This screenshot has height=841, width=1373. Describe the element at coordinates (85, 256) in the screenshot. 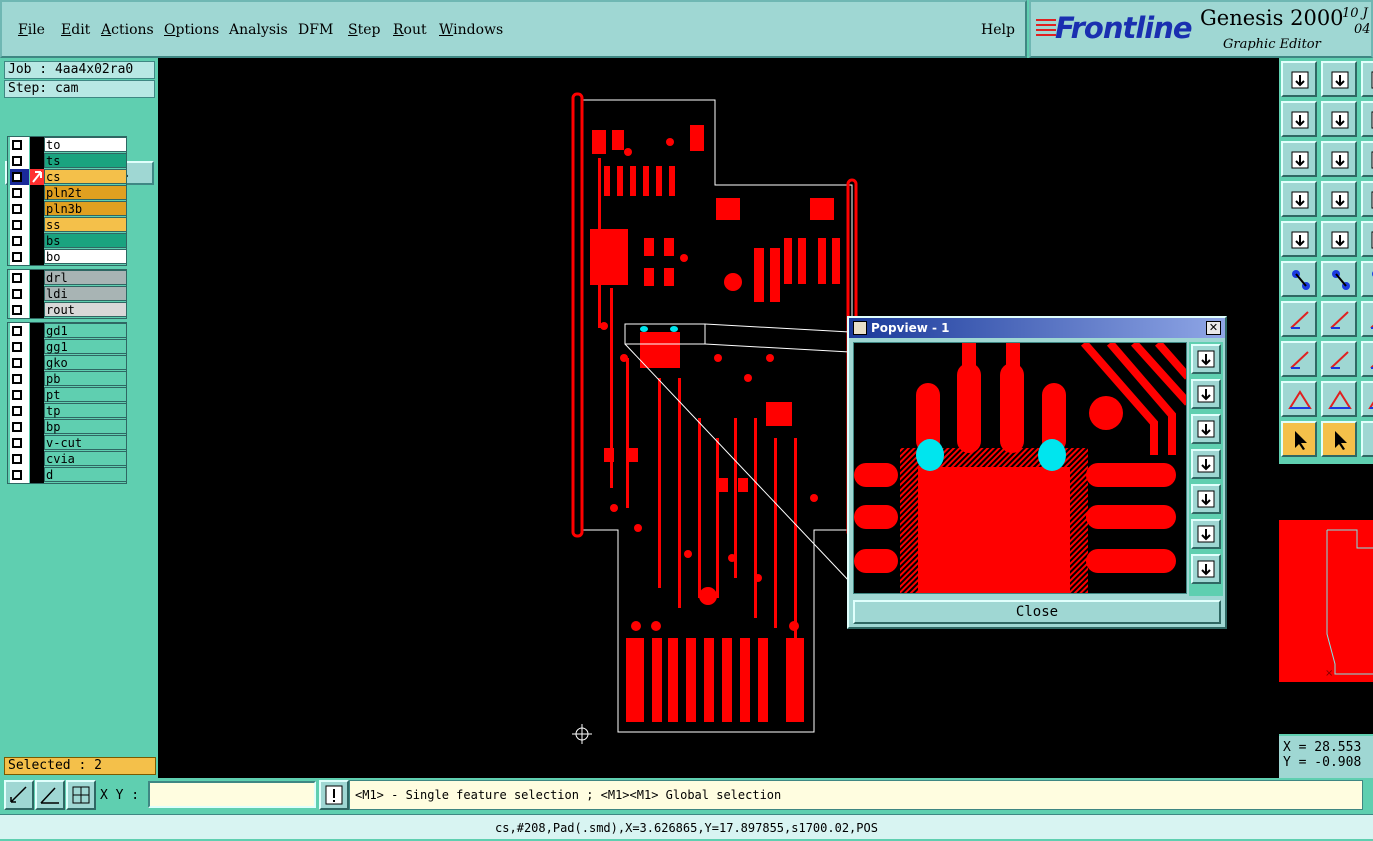

I see `layer-name: bo` at that location.